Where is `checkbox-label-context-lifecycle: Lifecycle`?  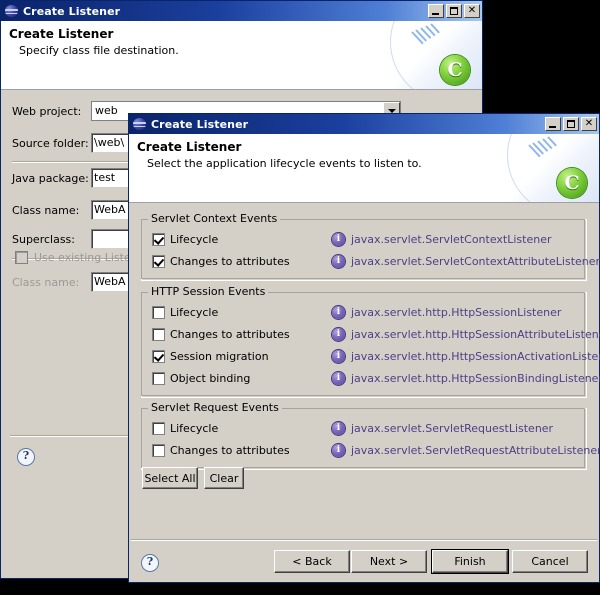
checkbox-label-context-lifecycle: Lifecycle is located at coordinates (194, 239).